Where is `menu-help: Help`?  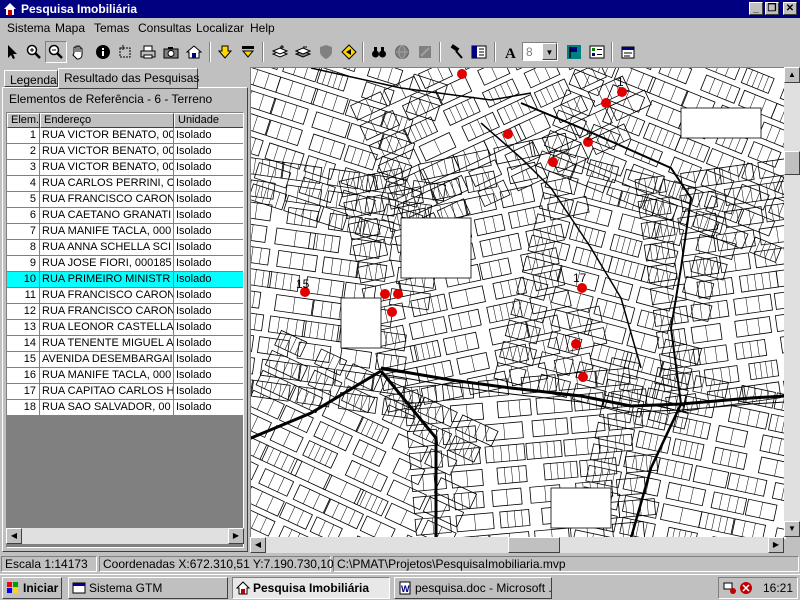 menu-help: Help is located at coordinates (262, 28).